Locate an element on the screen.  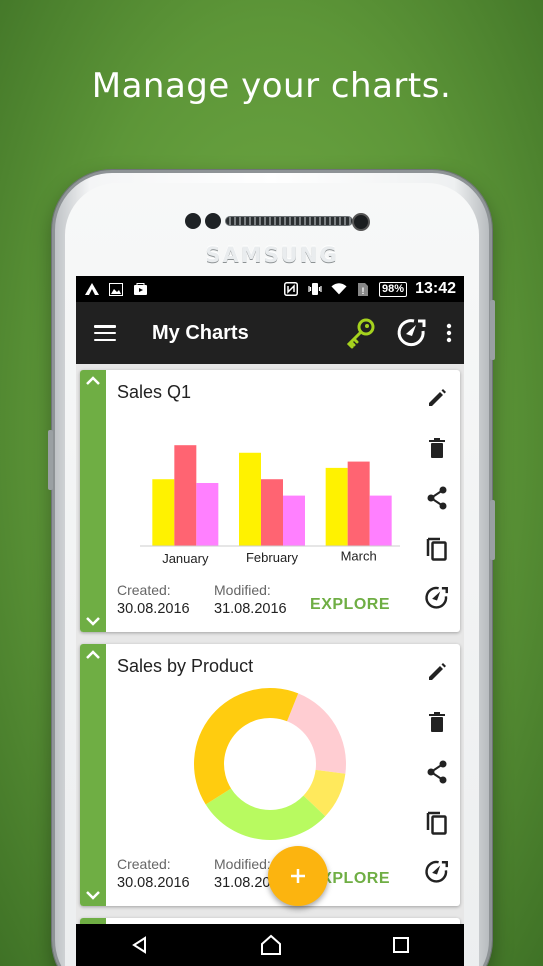
explore-button: EXPLORE is located at coordinates (350, 605).